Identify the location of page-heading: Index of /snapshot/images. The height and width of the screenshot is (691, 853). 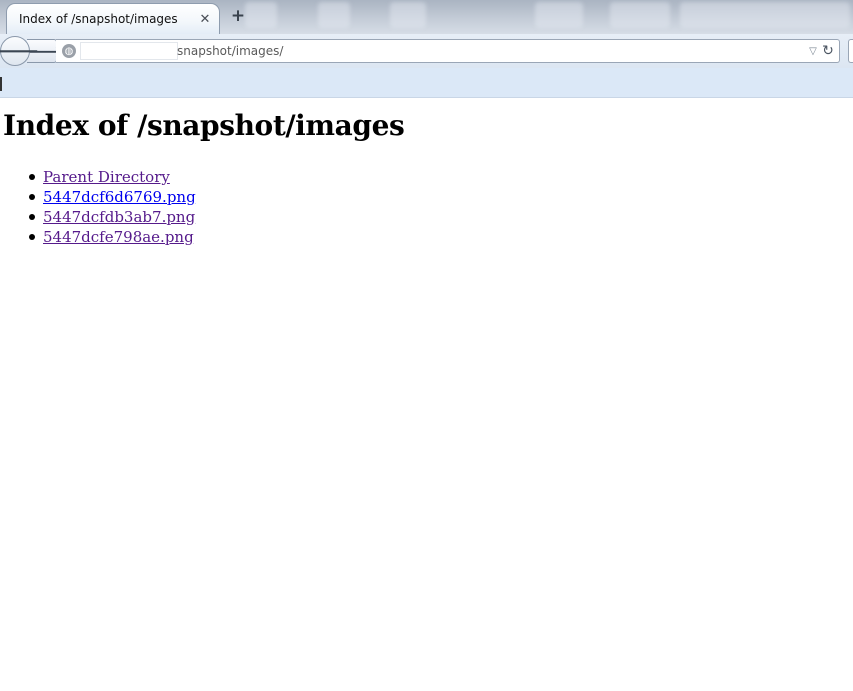
(204, 125).